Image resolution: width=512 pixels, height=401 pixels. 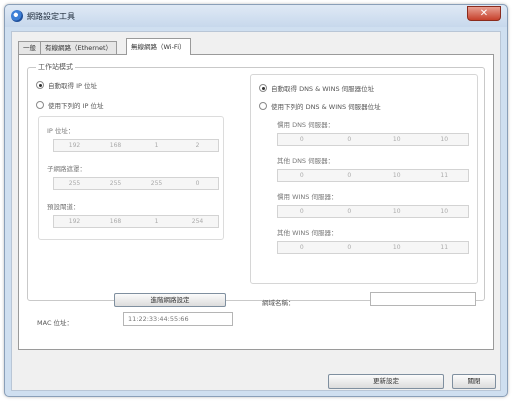 What do you see at coordinates (373, 211) in the screenshot?
I see `preferred-wins-input: 0 0 10 10` at bounding box center [373, 211].